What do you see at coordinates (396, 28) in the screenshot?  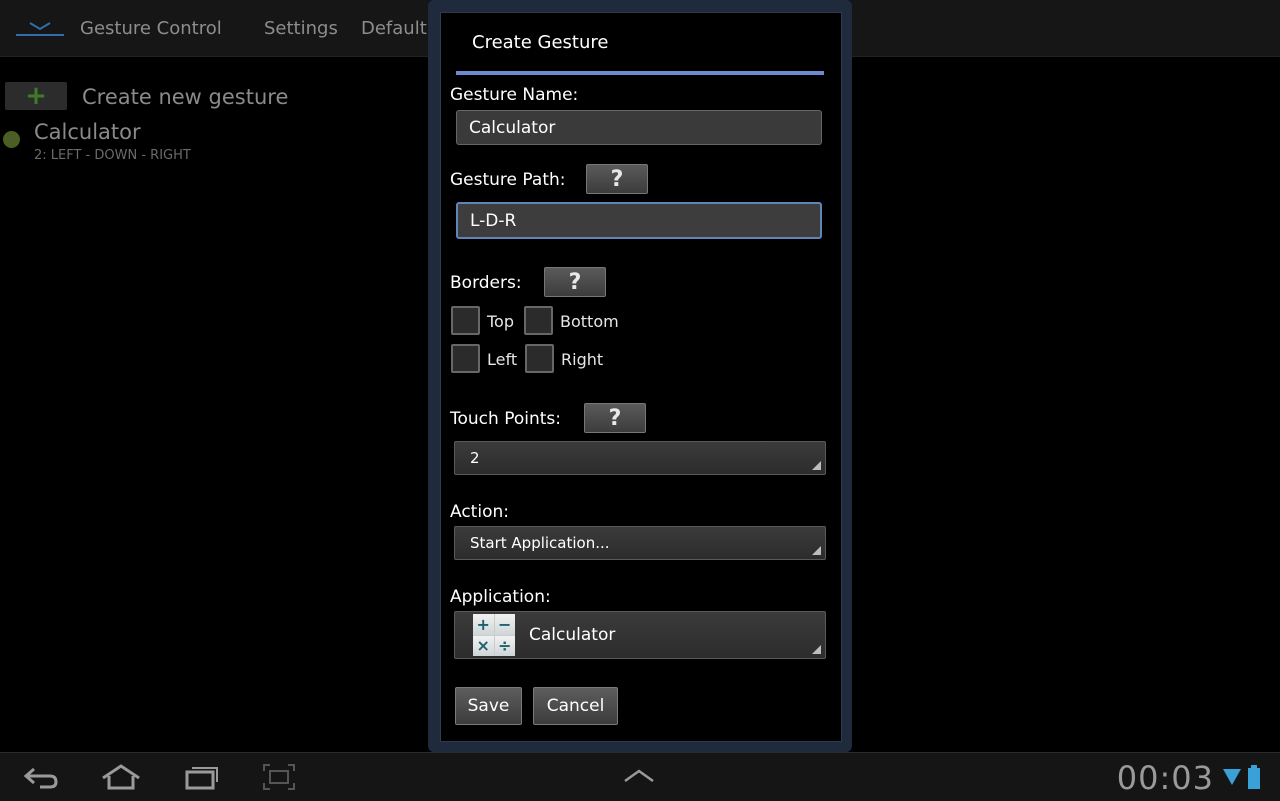 I see `tab-default-gestures: Default G` at bounding box center [396, 28].